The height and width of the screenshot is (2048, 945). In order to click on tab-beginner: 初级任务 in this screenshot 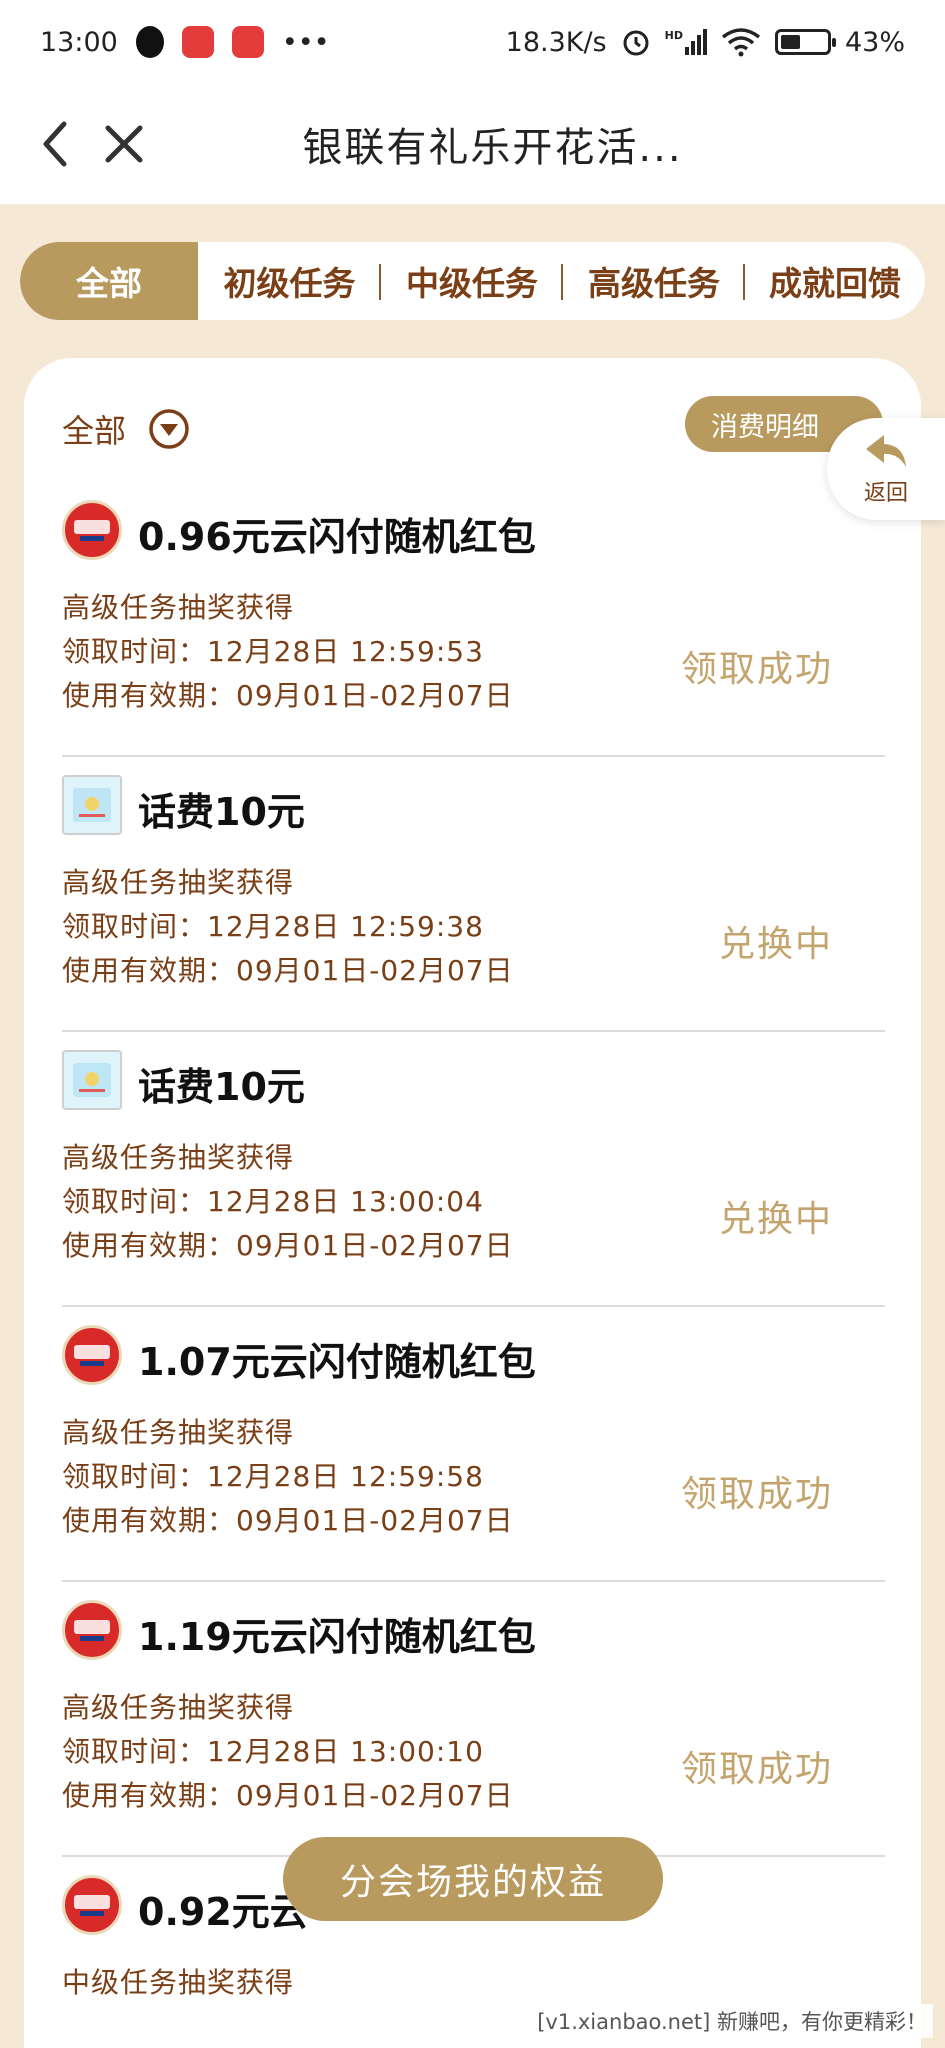, I will do `click(289, 281)`.